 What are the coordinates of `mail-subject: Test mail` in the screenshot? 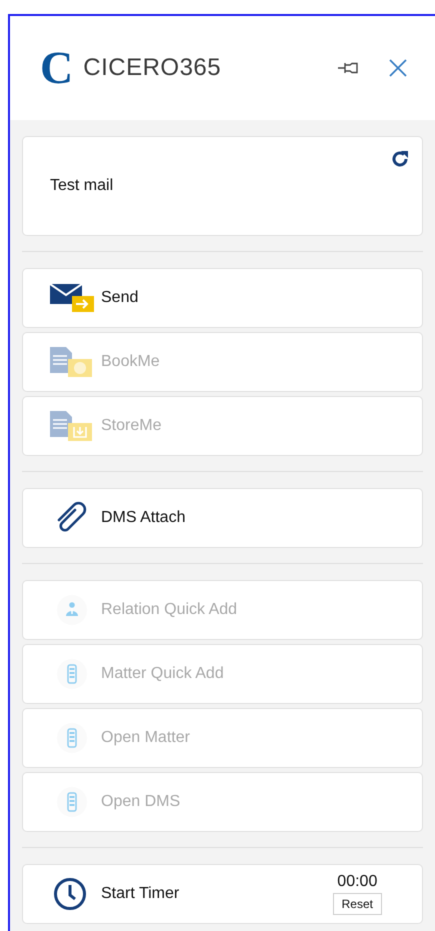 It's located at (82, 186).